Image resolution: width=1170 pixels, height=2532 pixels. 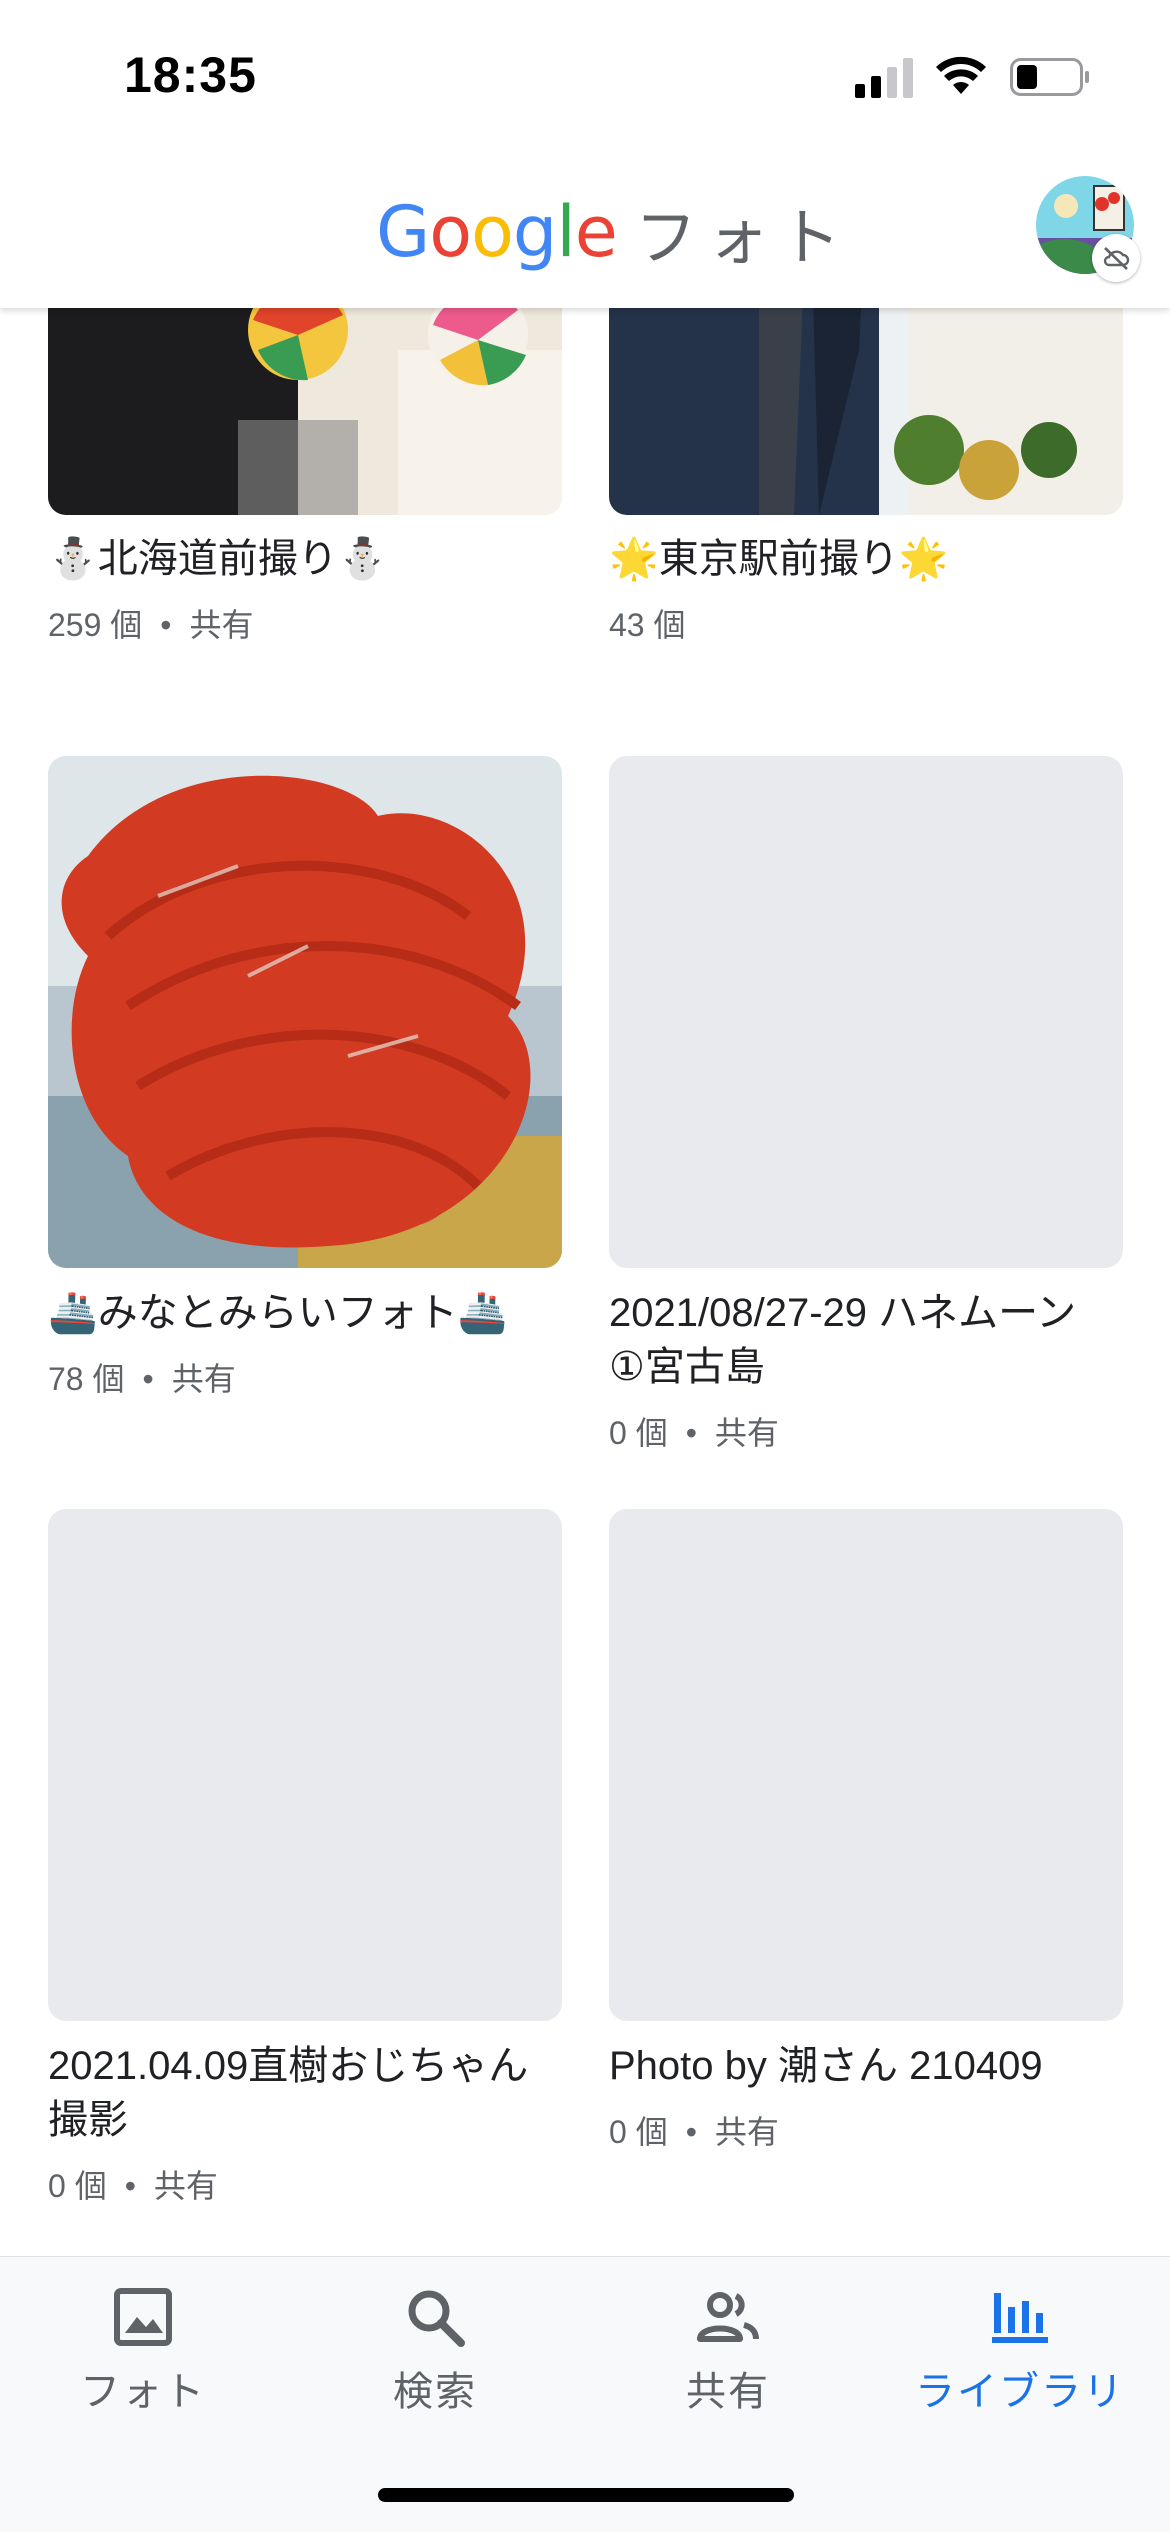 What do you see at coordinates (728, 2355) in the screenshot?
I see `nav-tab-sharing: 共有` at bounding box center [728, 2355].